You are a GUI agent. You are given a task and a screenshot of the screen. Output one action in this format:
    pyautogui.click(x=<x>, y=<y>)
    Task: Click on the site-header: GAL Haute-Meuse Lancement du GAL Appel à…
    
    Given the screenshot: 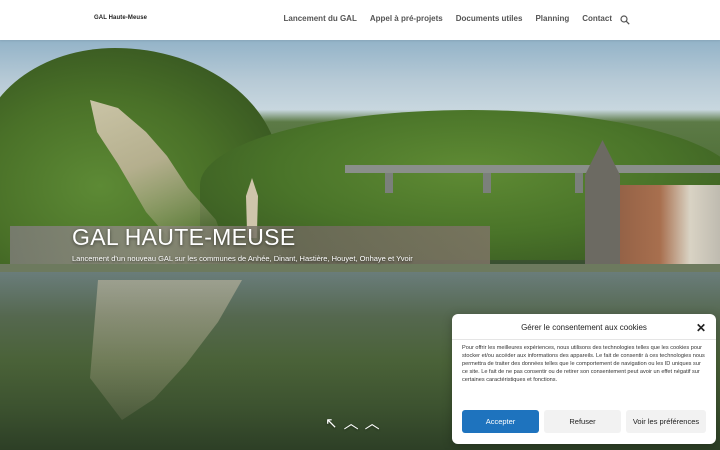 What is the action you would take?
    pyautogui.click(x=360, y=20)
    